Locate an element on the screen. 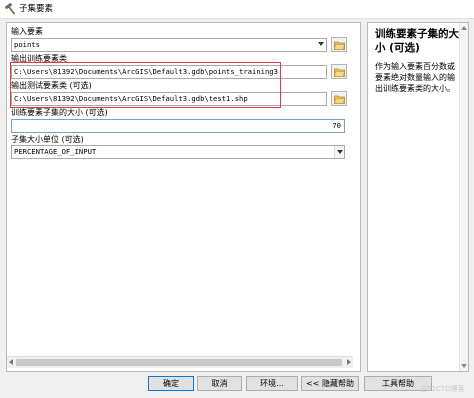 Image resolution: width=474 pixels, height=398 pixels. ok-button: 确定 is located at coordinates (171, 383).